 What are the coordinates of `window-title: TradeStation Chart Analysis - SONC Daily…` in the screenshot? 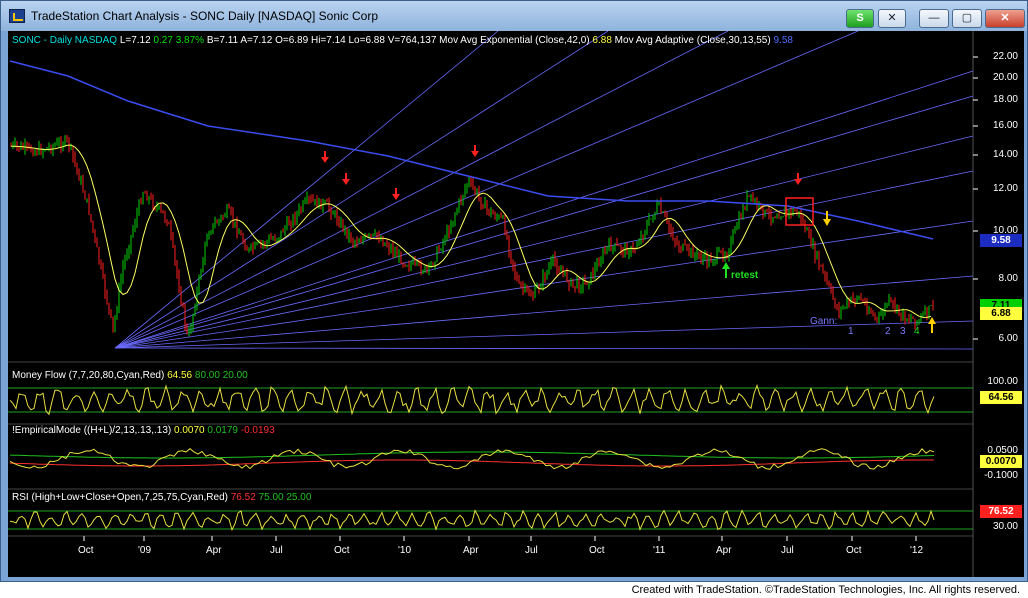 It's located at (205, 16).